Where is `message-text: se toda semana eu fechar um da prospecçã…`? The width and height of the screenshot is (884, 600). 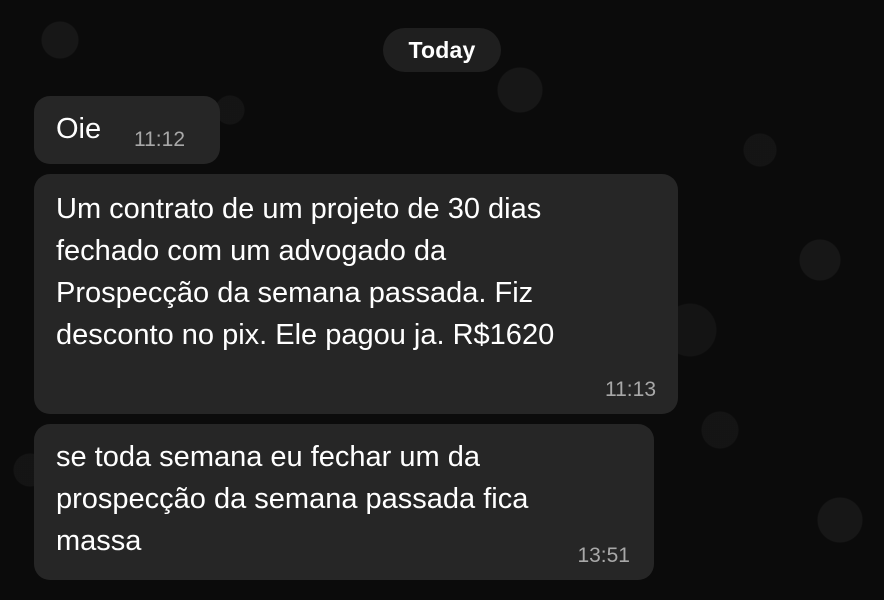 message-text: se toda semana eu fechar um da prospecçã… is located at coordinates (292, 499).